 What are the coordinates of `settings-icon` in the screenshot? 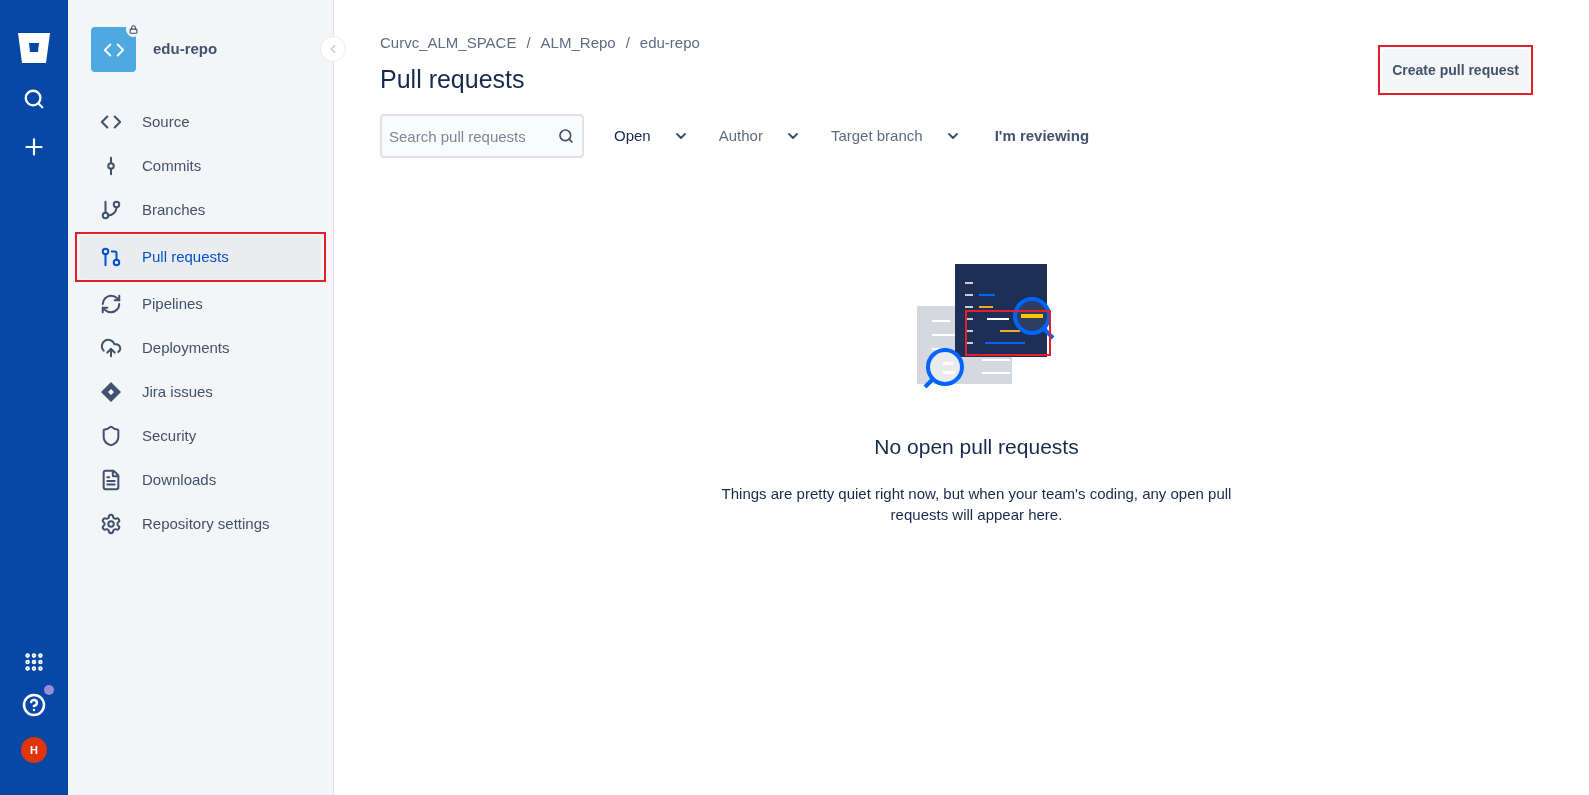 It's located at (111, 524).